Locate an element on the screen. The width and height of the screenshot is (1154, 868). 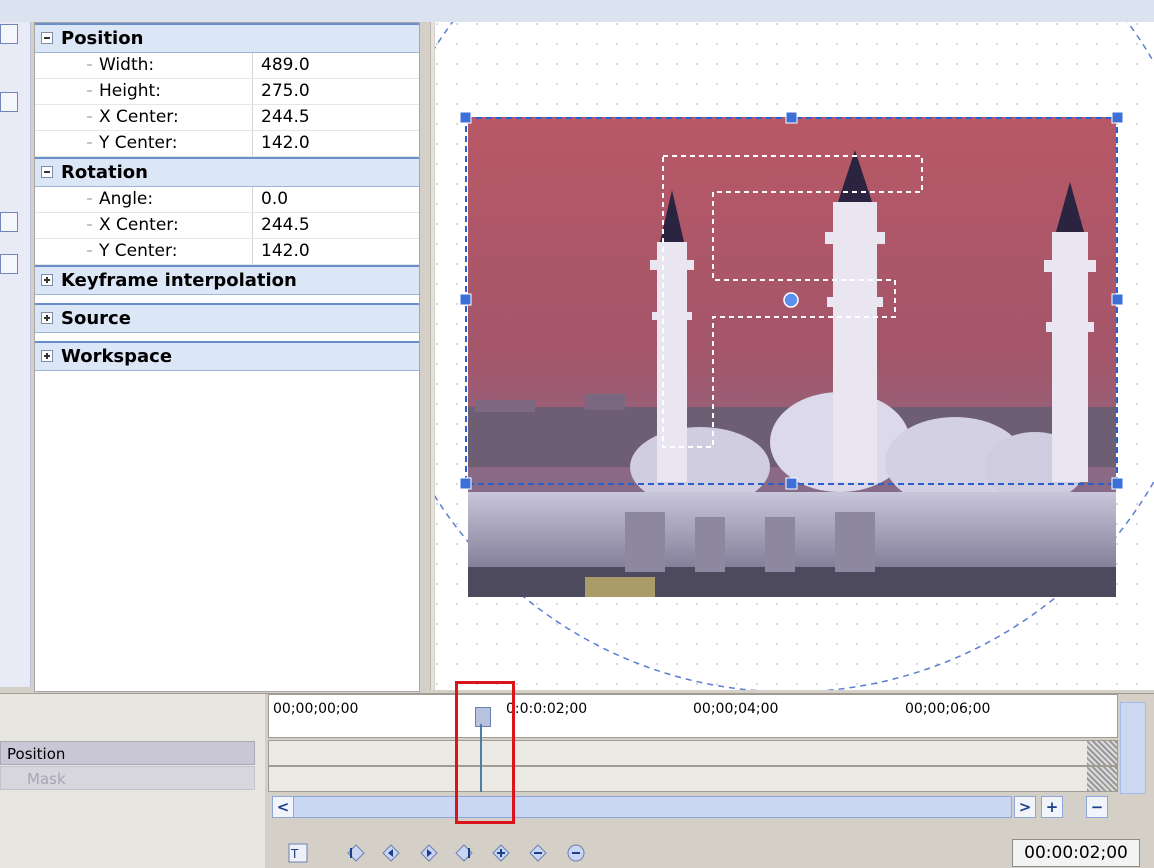
zoom-out-button: − is located at coordinates (1097, 807).